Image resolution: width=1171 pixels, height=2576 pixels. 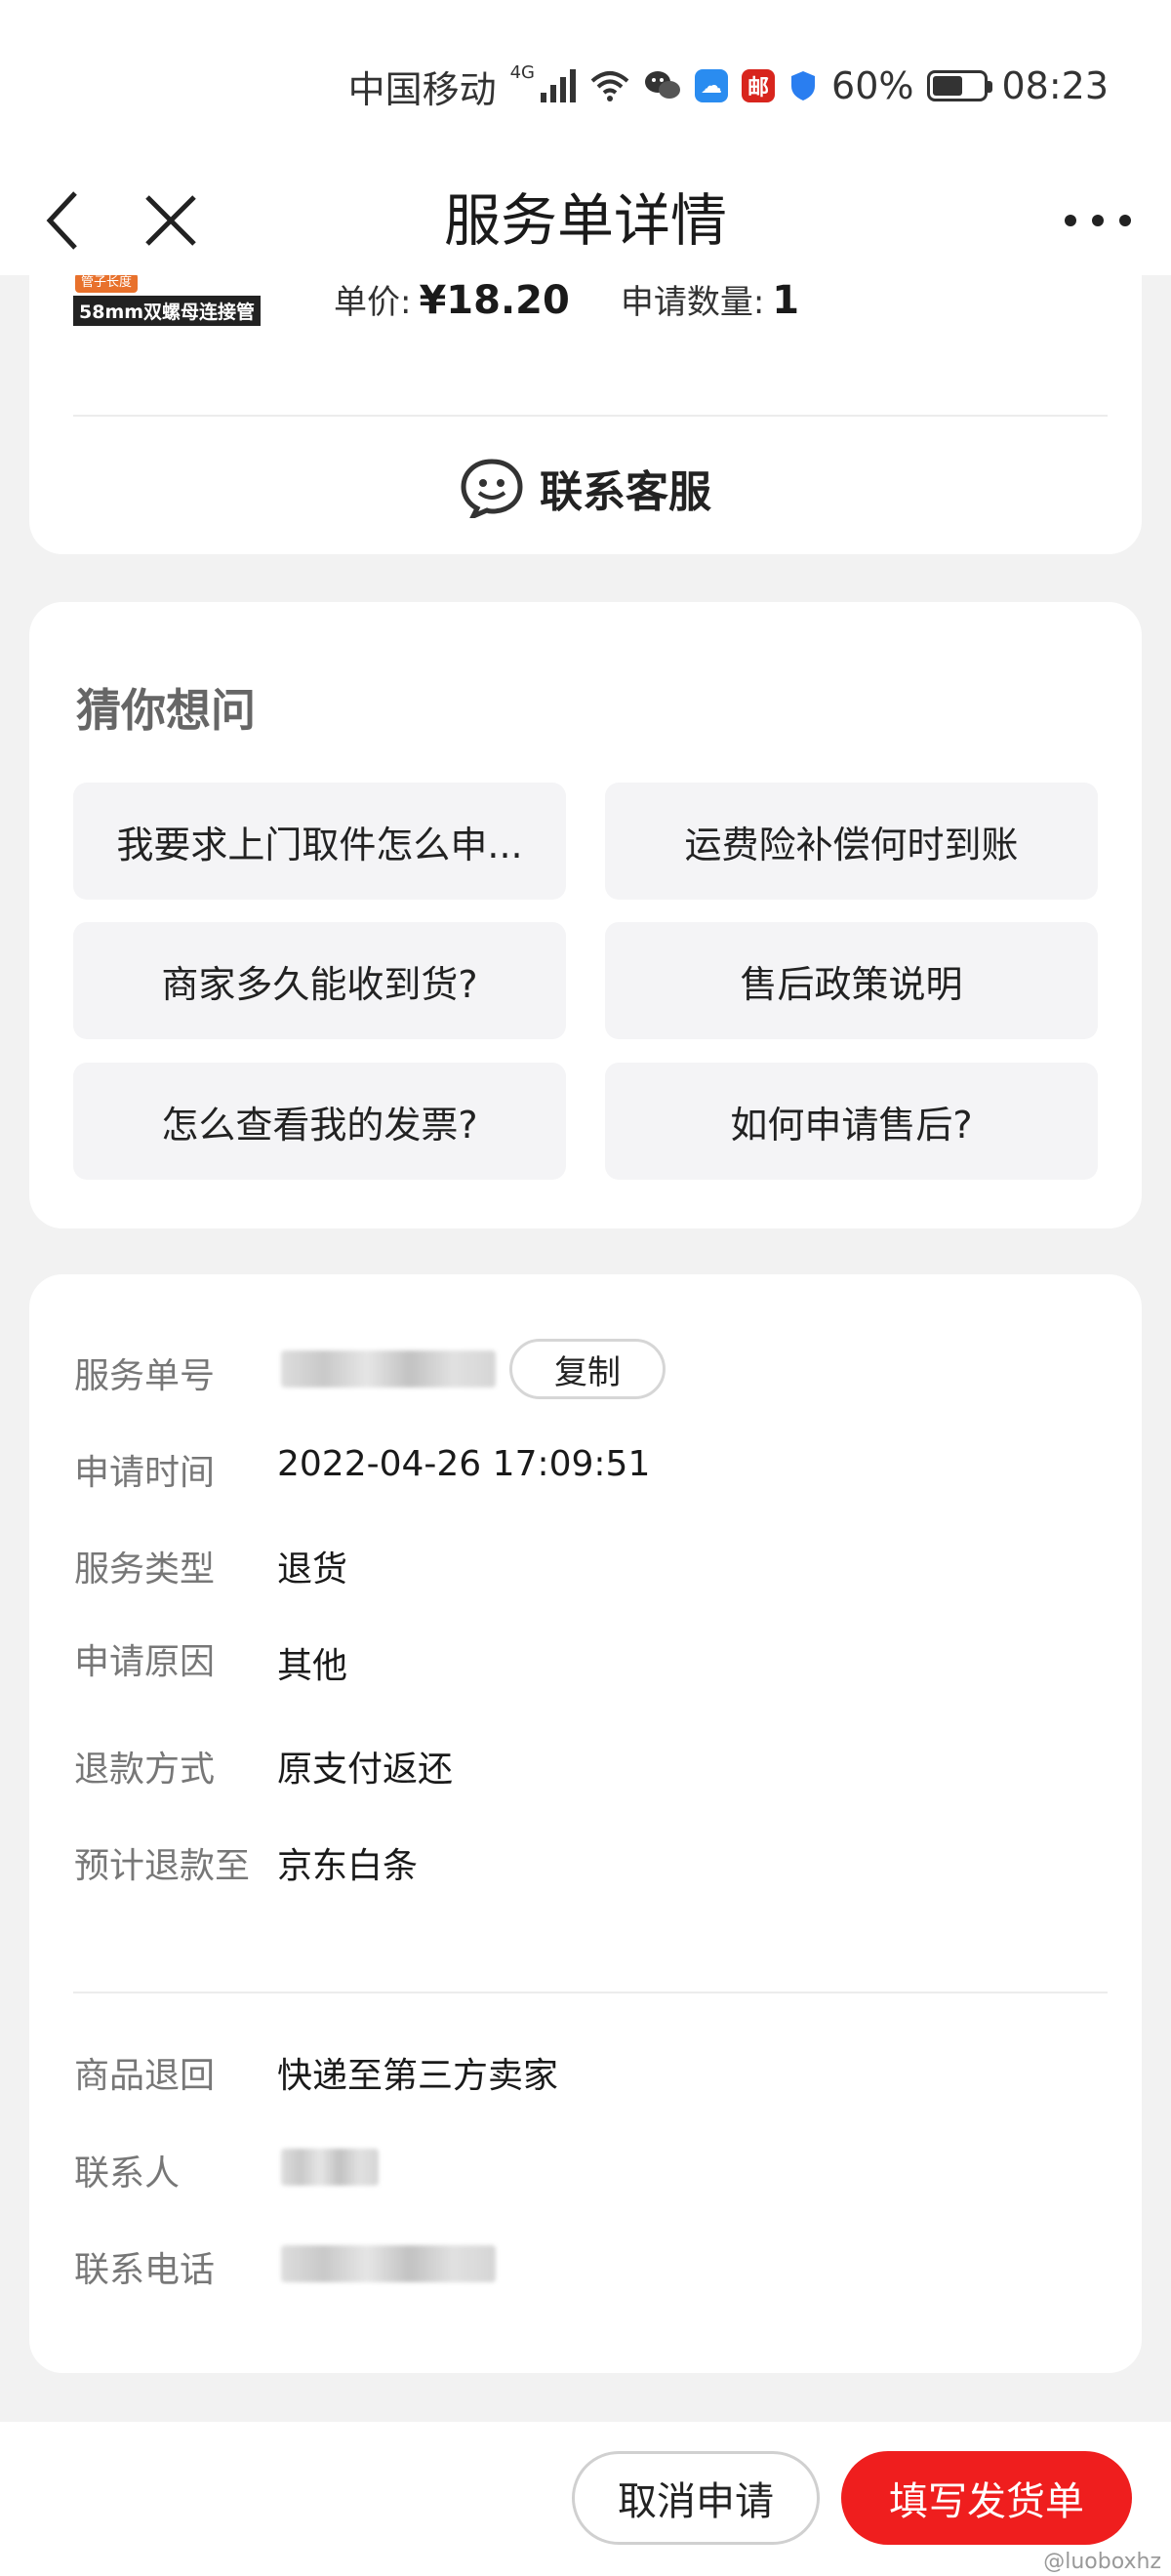 What do you see at coordinates (492, 488) in the screenshot?
I see `customer-service-icon` at bounding box center [492, 488].